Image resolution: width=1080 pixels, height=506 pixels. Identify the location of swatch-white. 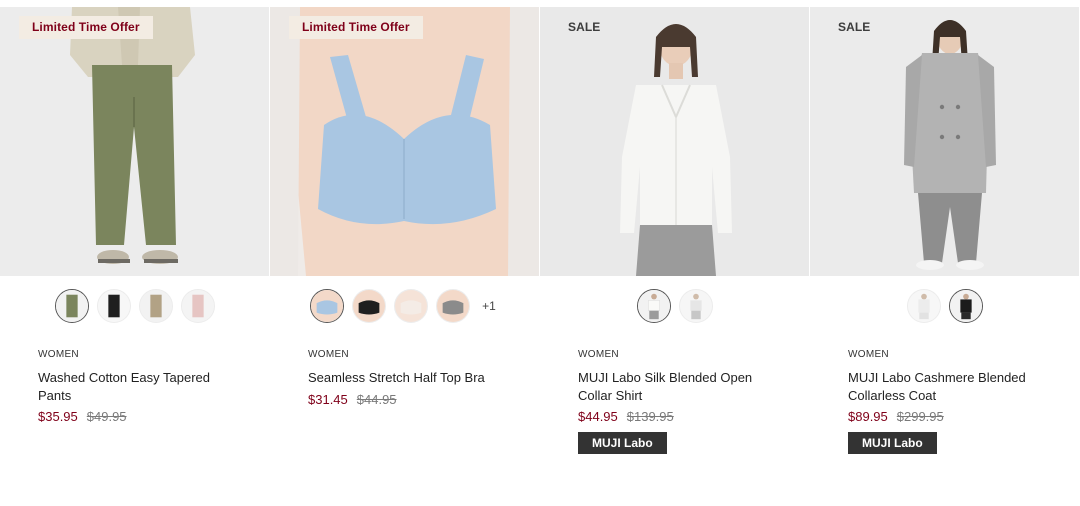
(654, 306).